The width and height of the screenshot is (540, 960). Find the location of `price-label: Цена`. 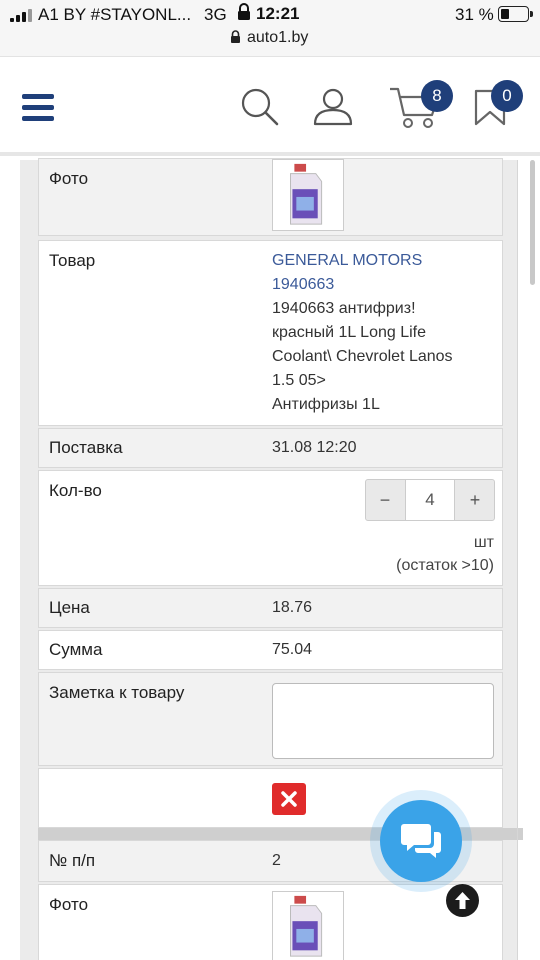

price-label: Цена is located at coordinates (69, 607).